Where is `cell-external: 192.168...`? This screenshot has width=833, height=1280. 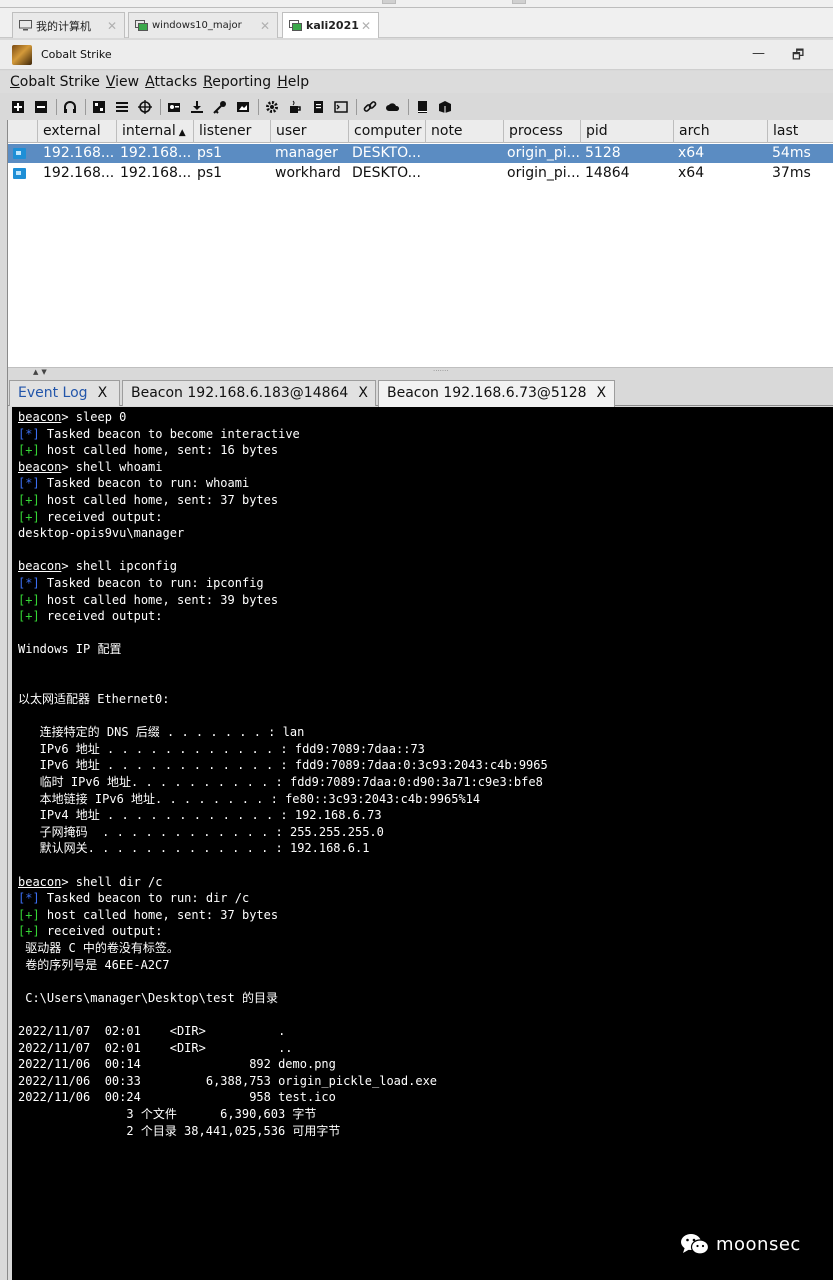 cell-external: 192.168... is located at coordinates (79, 173).